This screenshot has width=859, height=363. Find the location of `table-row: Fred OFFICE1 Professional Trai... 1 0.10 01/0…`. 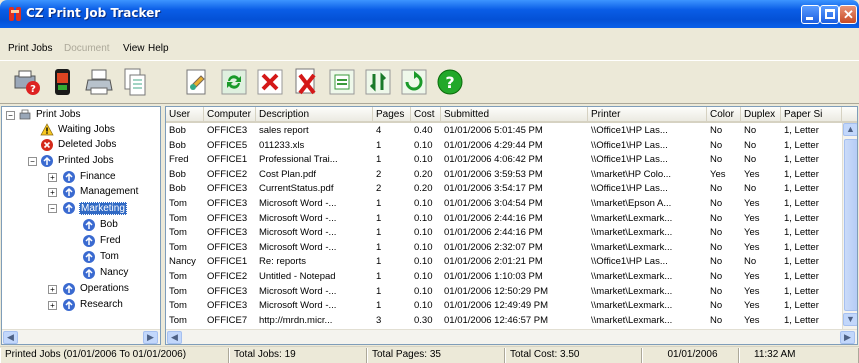

table-row: Fred OFFICE1 Professional Trai... 1 0.10 01/0… is located at coordinates (511, 160).